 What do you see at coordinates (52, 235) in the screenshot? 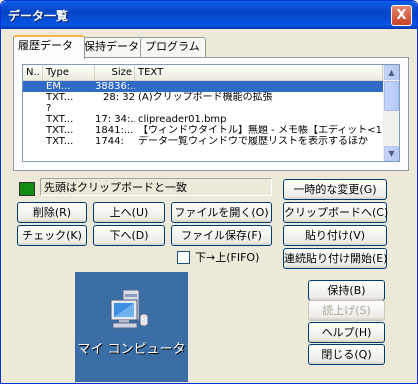
I see `check-button: チェック(K)` at bounding box center [52, 235].